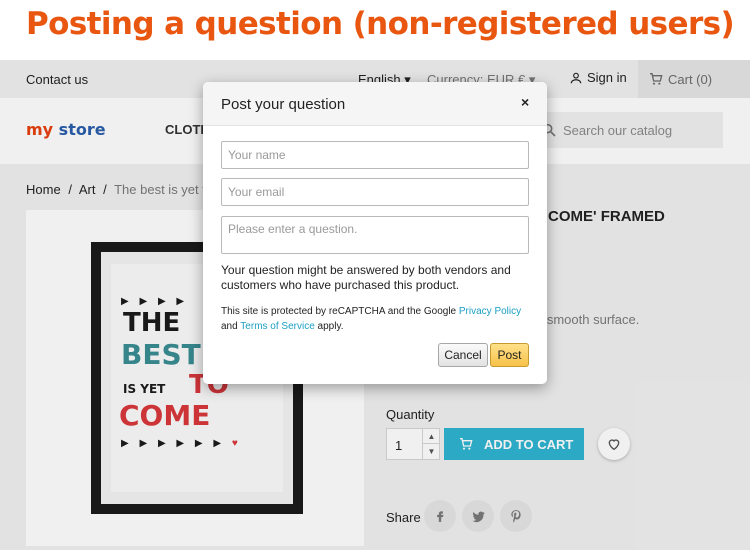 The image size is (750, 550). Describe the element at coordinates (283, 104) in the screenshot. I see `modal-title: Post your question` at that location.